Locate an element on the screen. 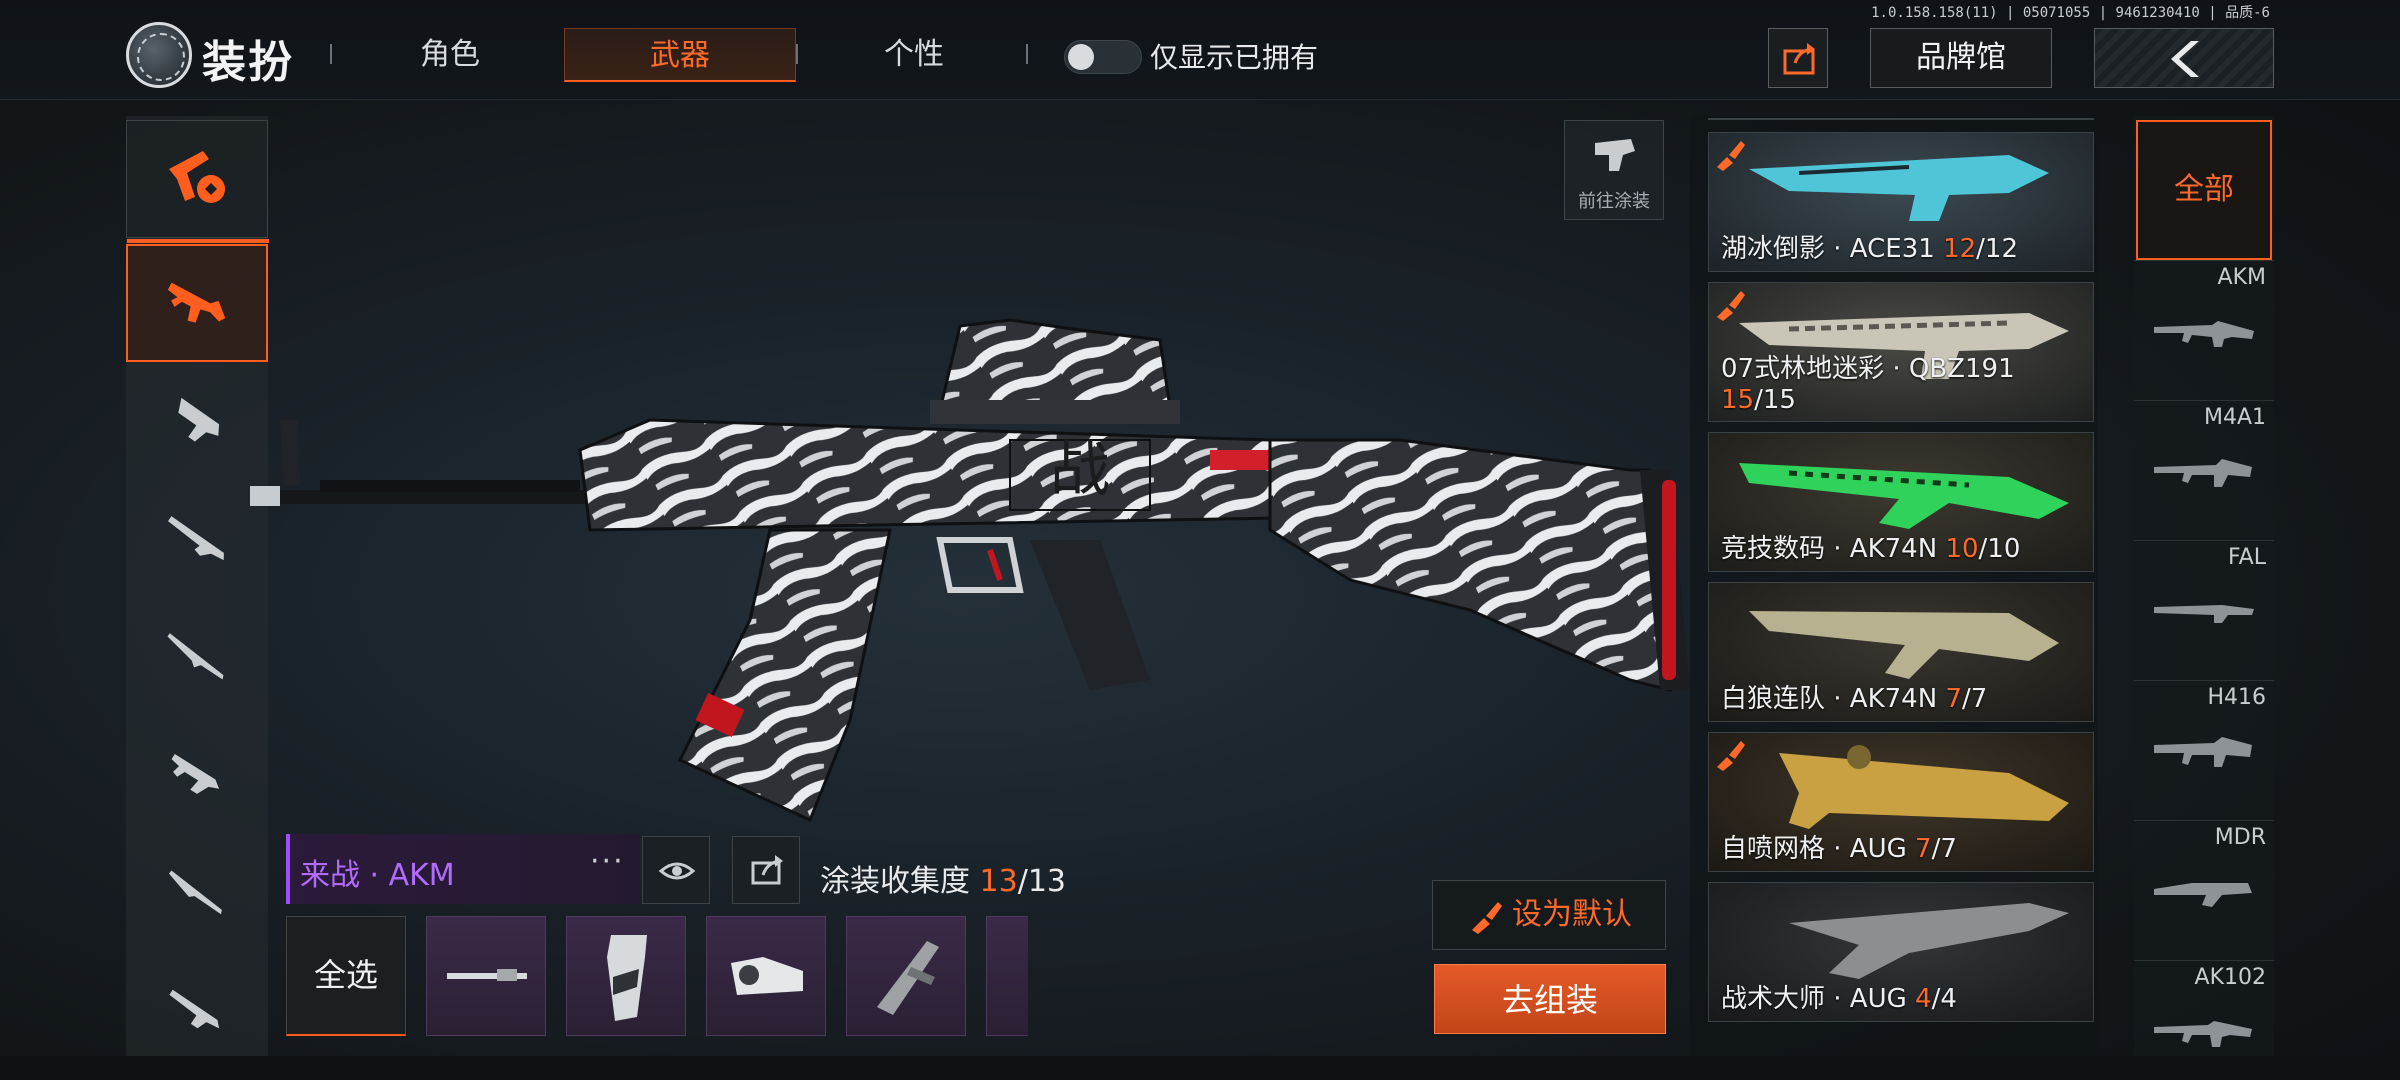  bottom-edge is located at coordinates (1200, 1068).